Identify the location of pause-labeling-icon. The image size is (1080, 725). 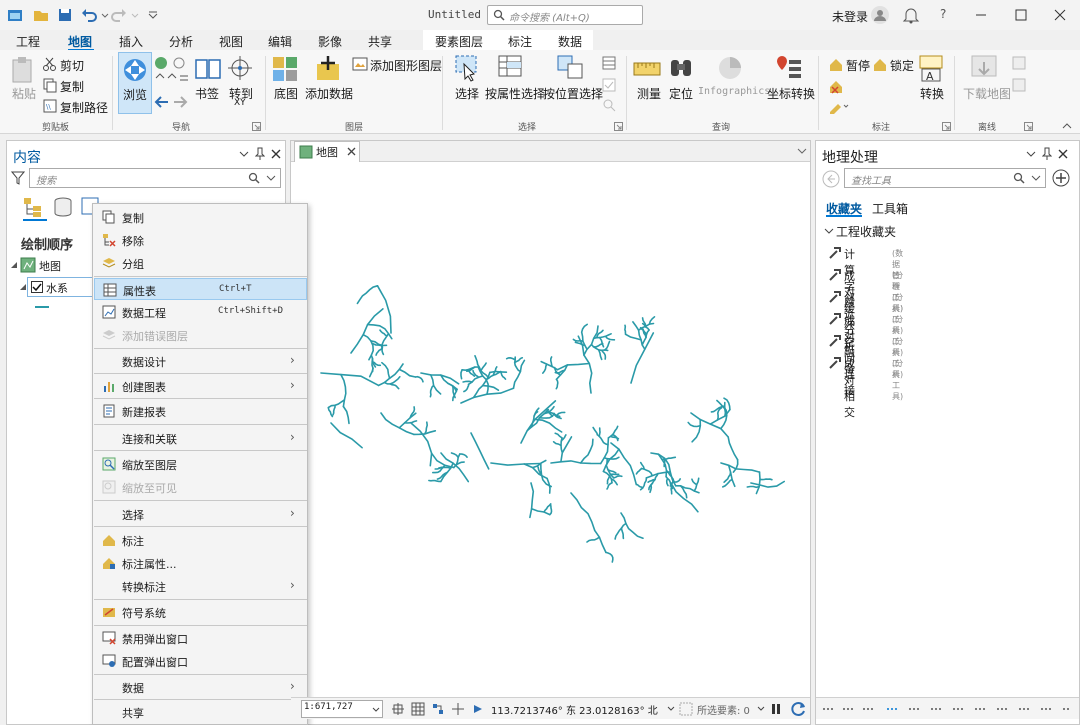
(836, 64).